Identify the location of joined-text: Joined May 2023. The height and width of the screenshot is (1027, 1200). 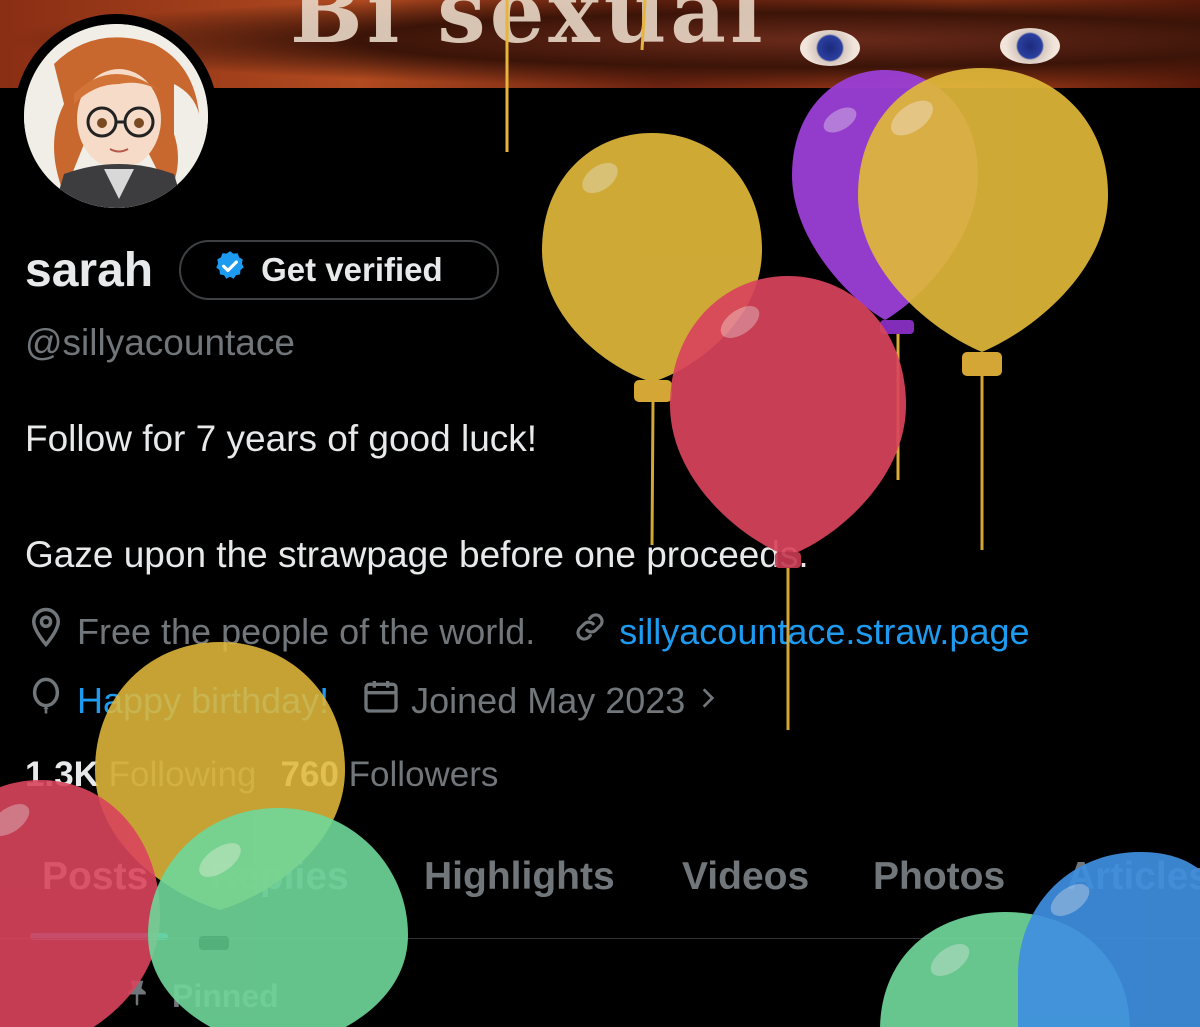
(548, 700).